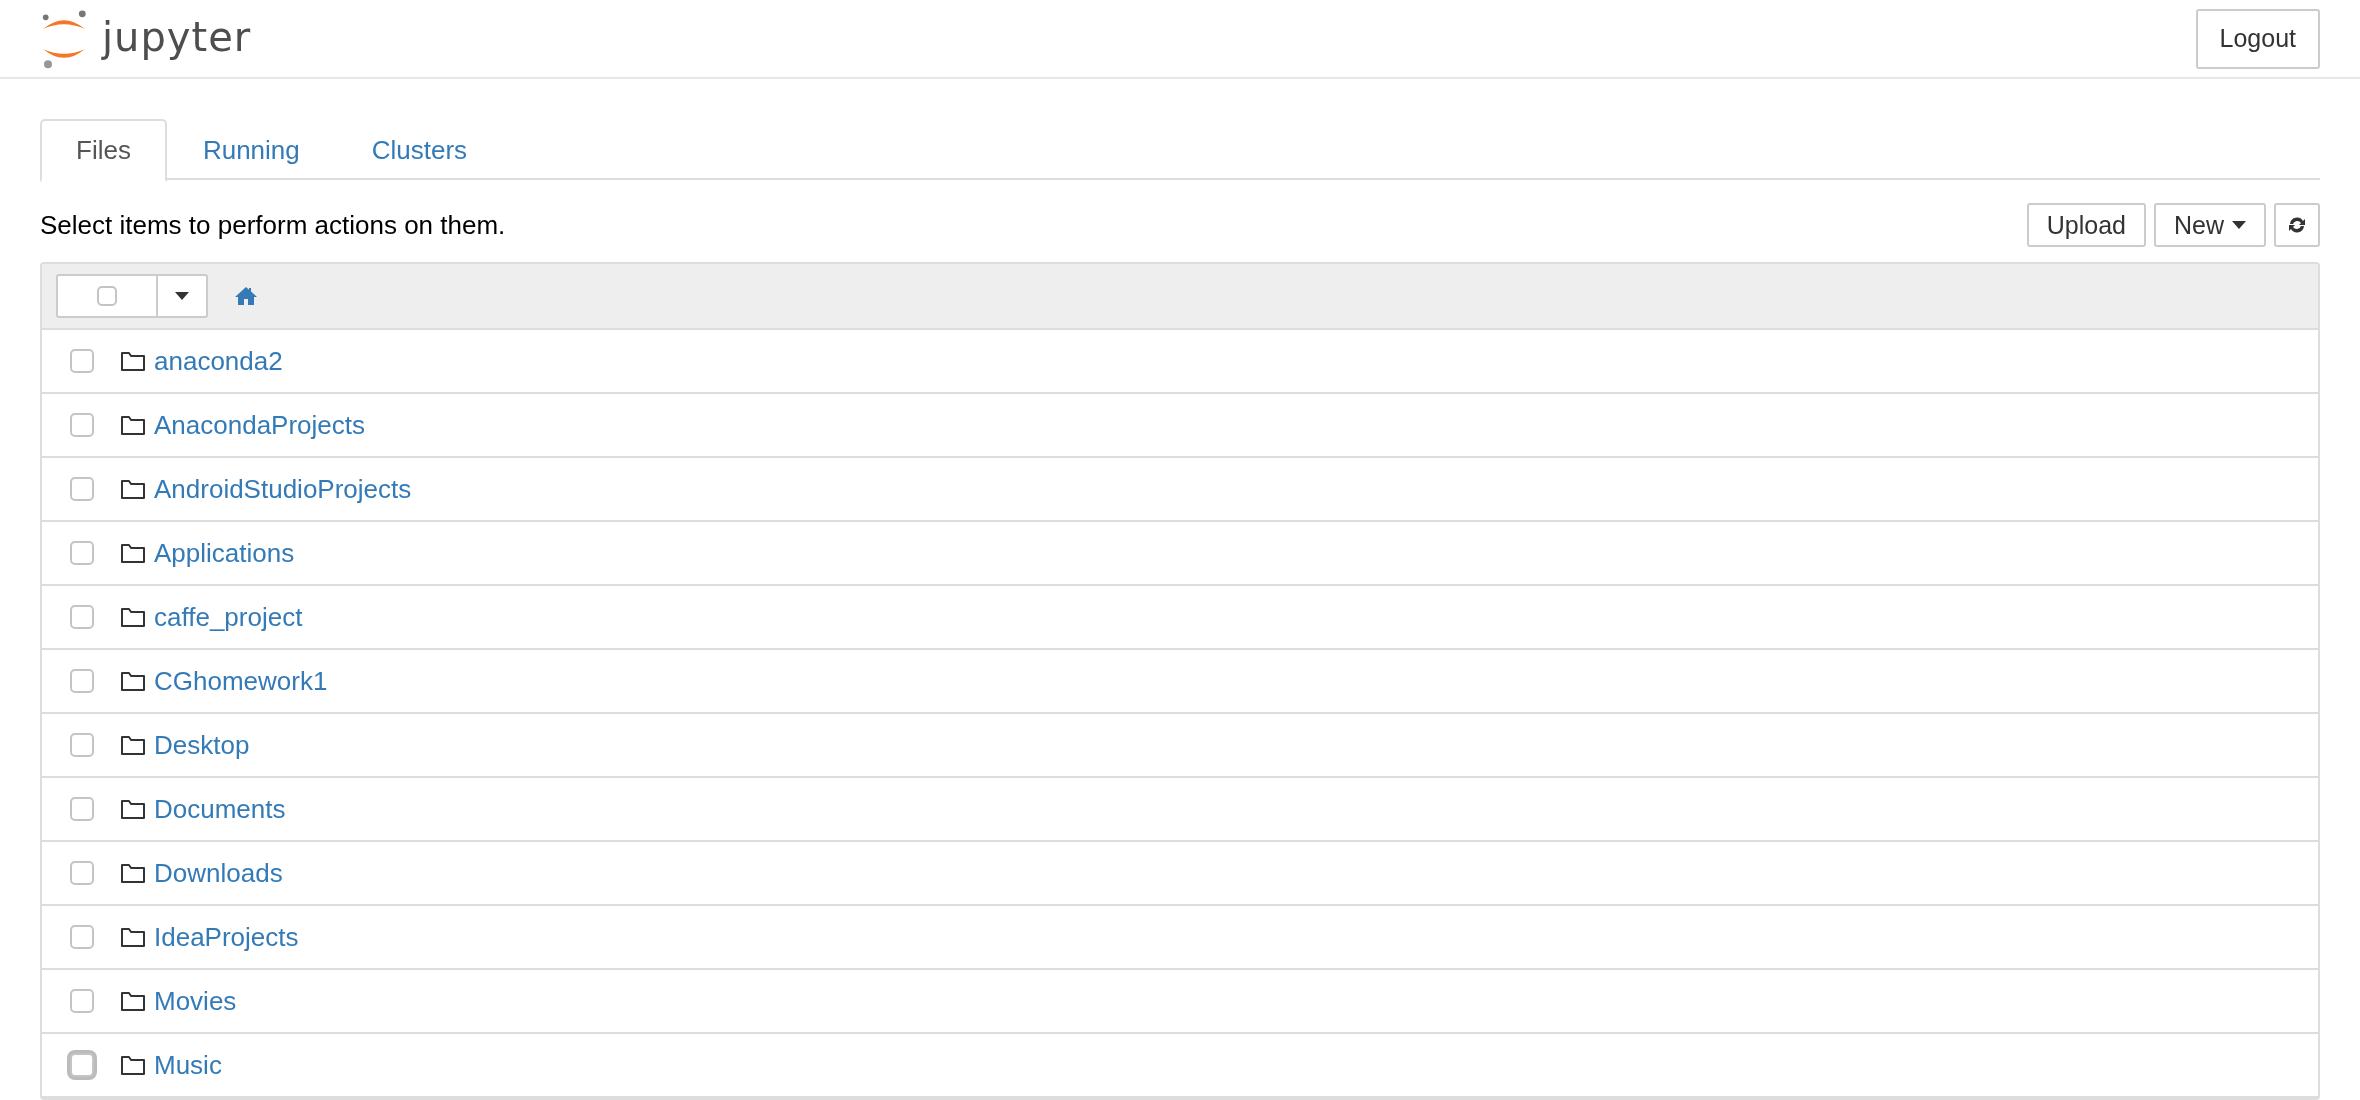 The height and width of the screenshot is (1100, 2360). Describe the element at coordinates (220, 809) in the screenshot. I see `file-link: Documents` at that location.